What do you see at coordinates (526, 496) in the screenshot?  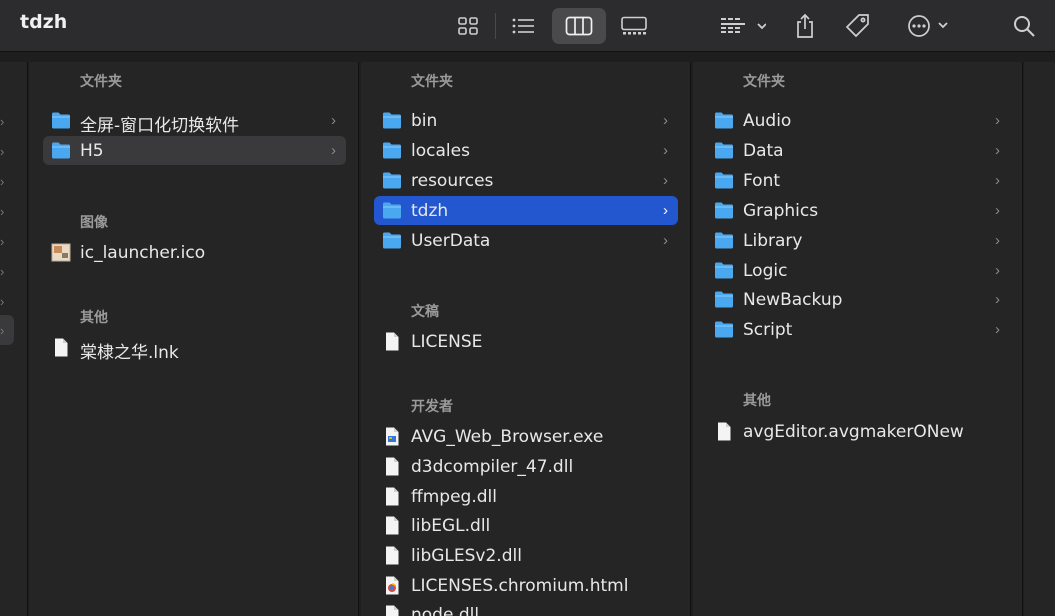 I see `list-item-file: ffmpeg.dll` at bounding box center [526, 496].